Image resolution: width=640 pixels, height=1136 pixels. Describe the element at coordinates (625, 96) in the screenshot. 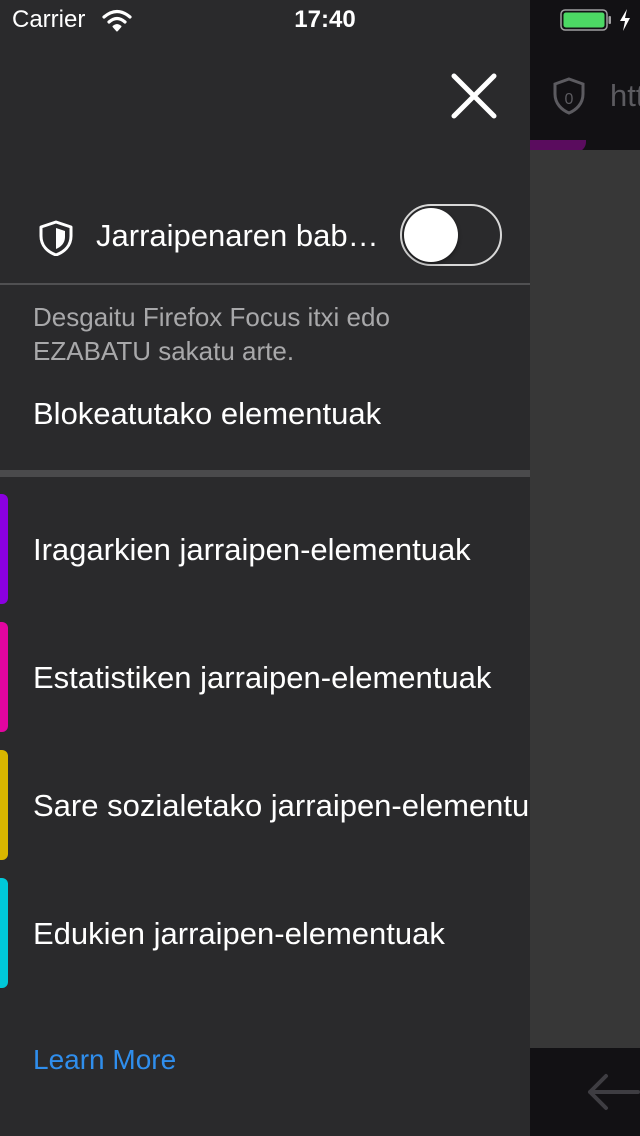

I see `url-text: htt` at that location.